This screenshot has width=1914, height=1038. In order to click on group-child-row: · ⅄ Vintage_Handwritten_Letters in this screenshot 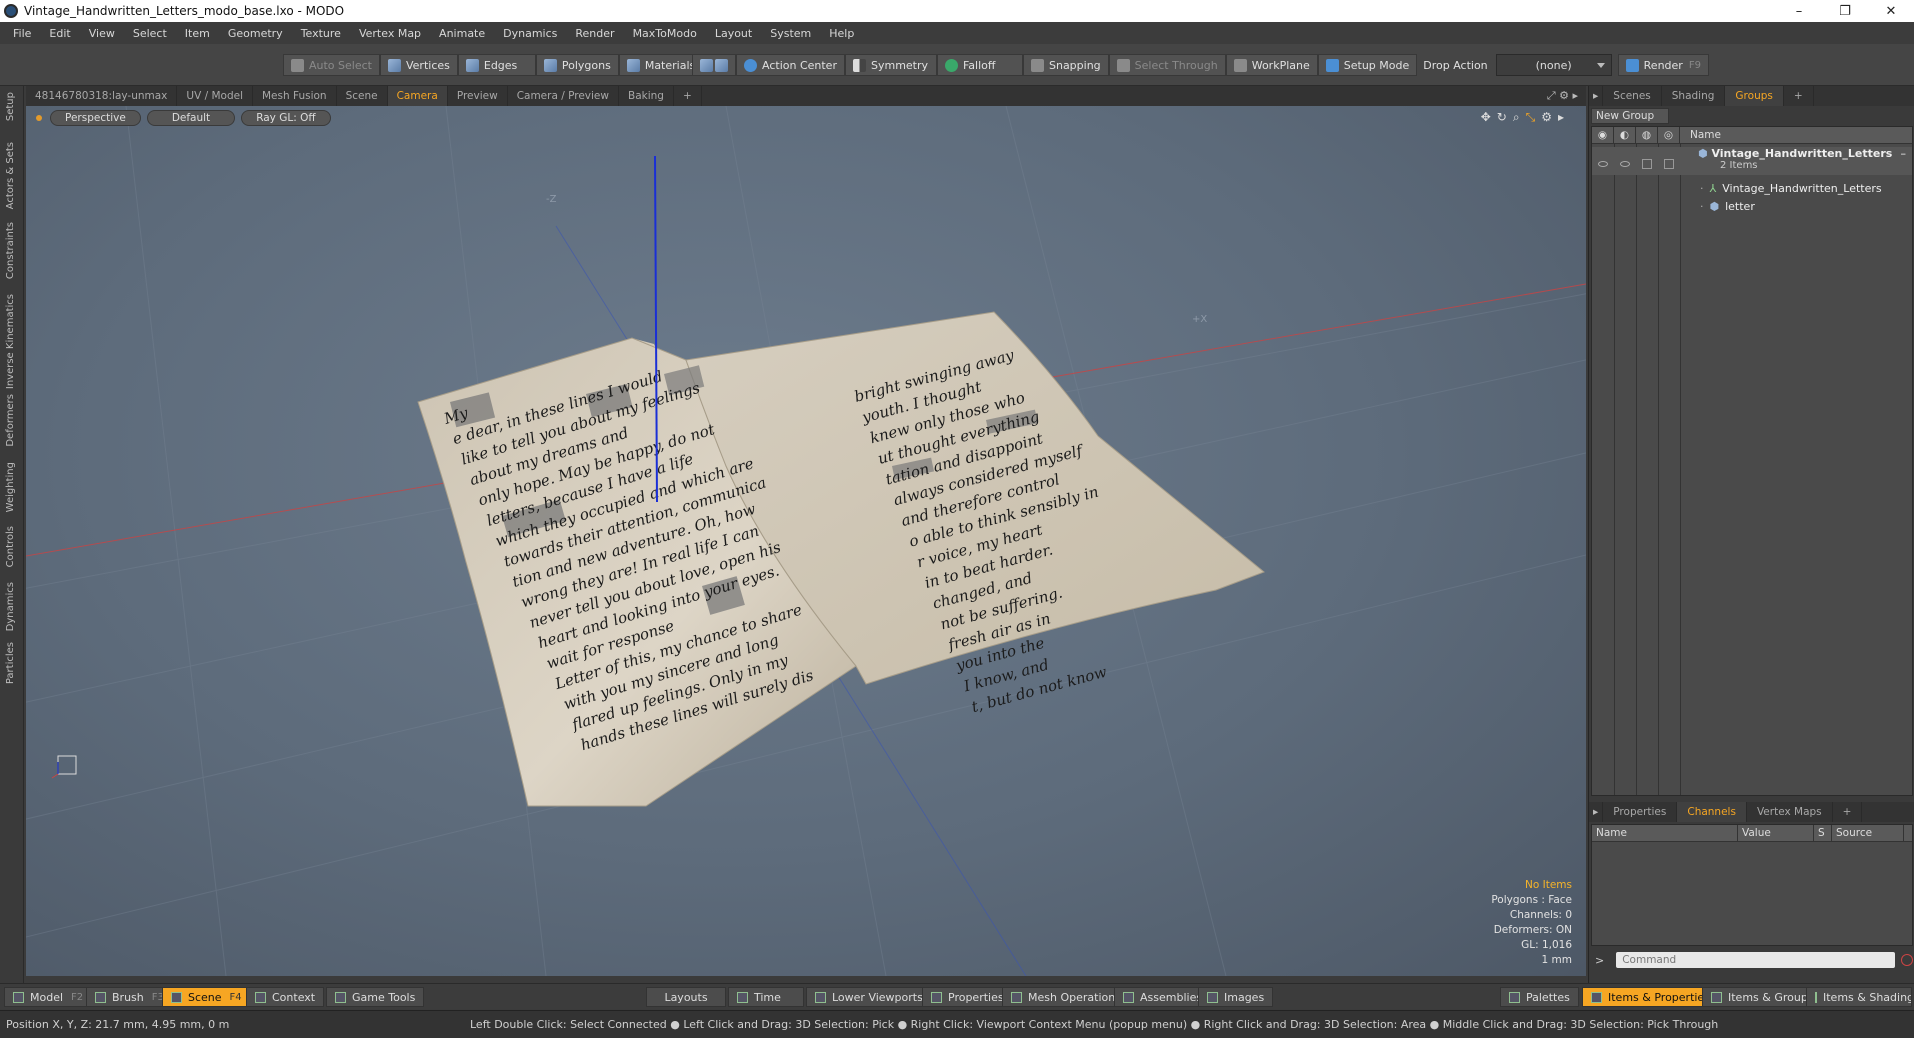, I will do `click(1752, 188)`.